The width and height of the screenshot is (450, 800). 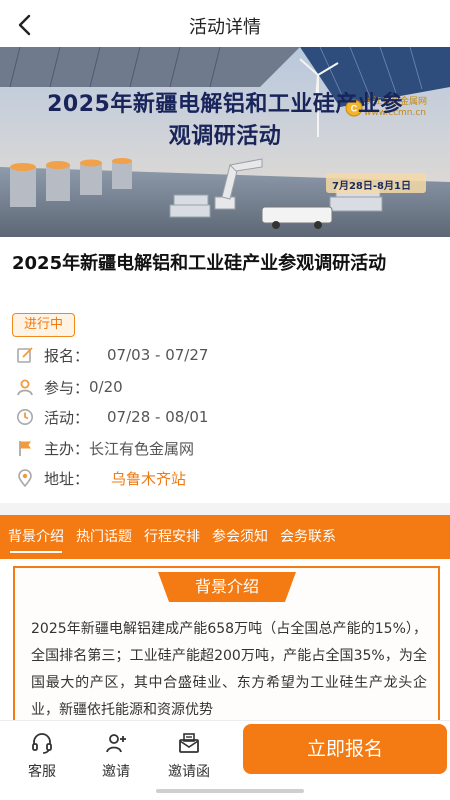 What do you see at coordinates (225, 27) in the screenshot?
I see `page-title: 活动详情` at bounding box center [225, 27].